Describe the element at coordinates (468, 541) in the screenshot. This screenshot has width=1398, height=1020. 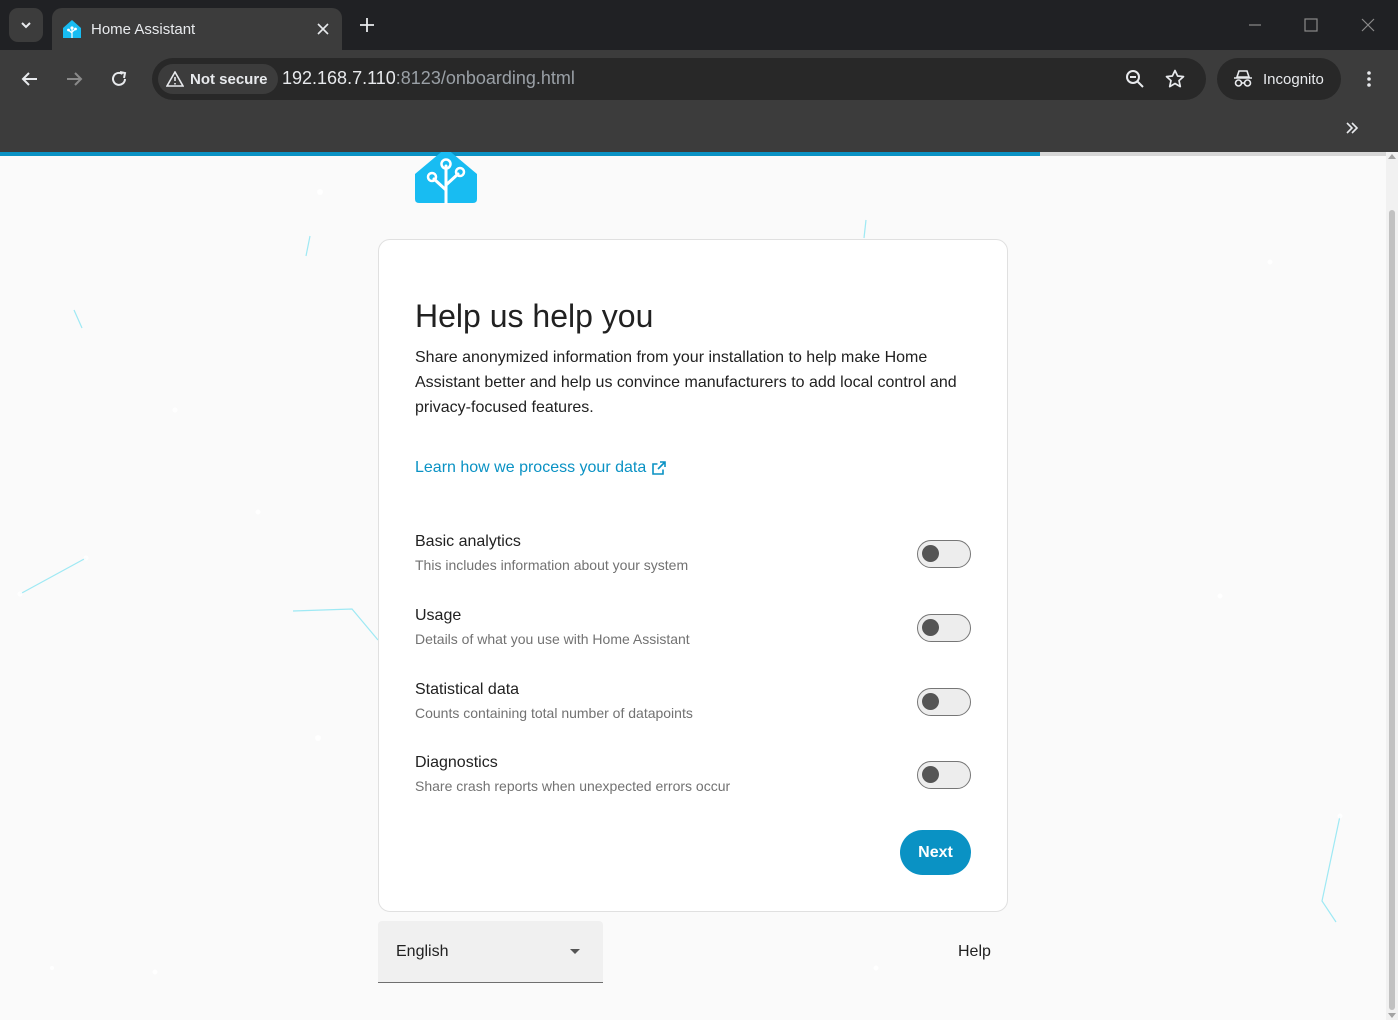
I see `option-label: Basic analytics` at that location.